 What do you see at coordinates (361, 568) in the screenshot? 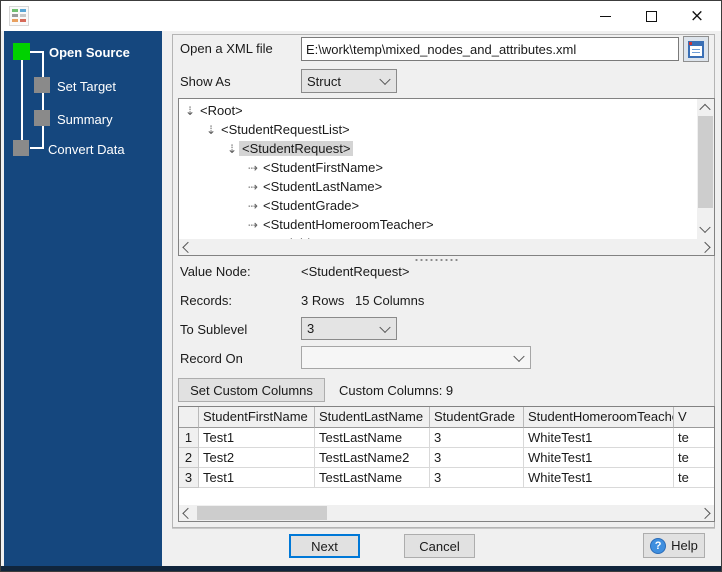
I see `window-bottom-frame` at bounding box center [361, 568].